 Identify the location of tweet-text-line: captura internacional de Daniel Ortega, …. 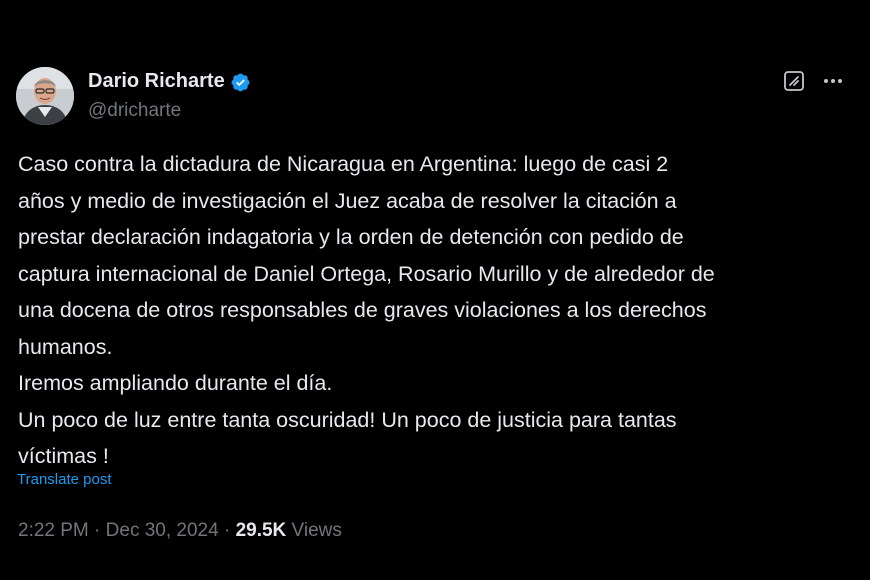
(366, 273).